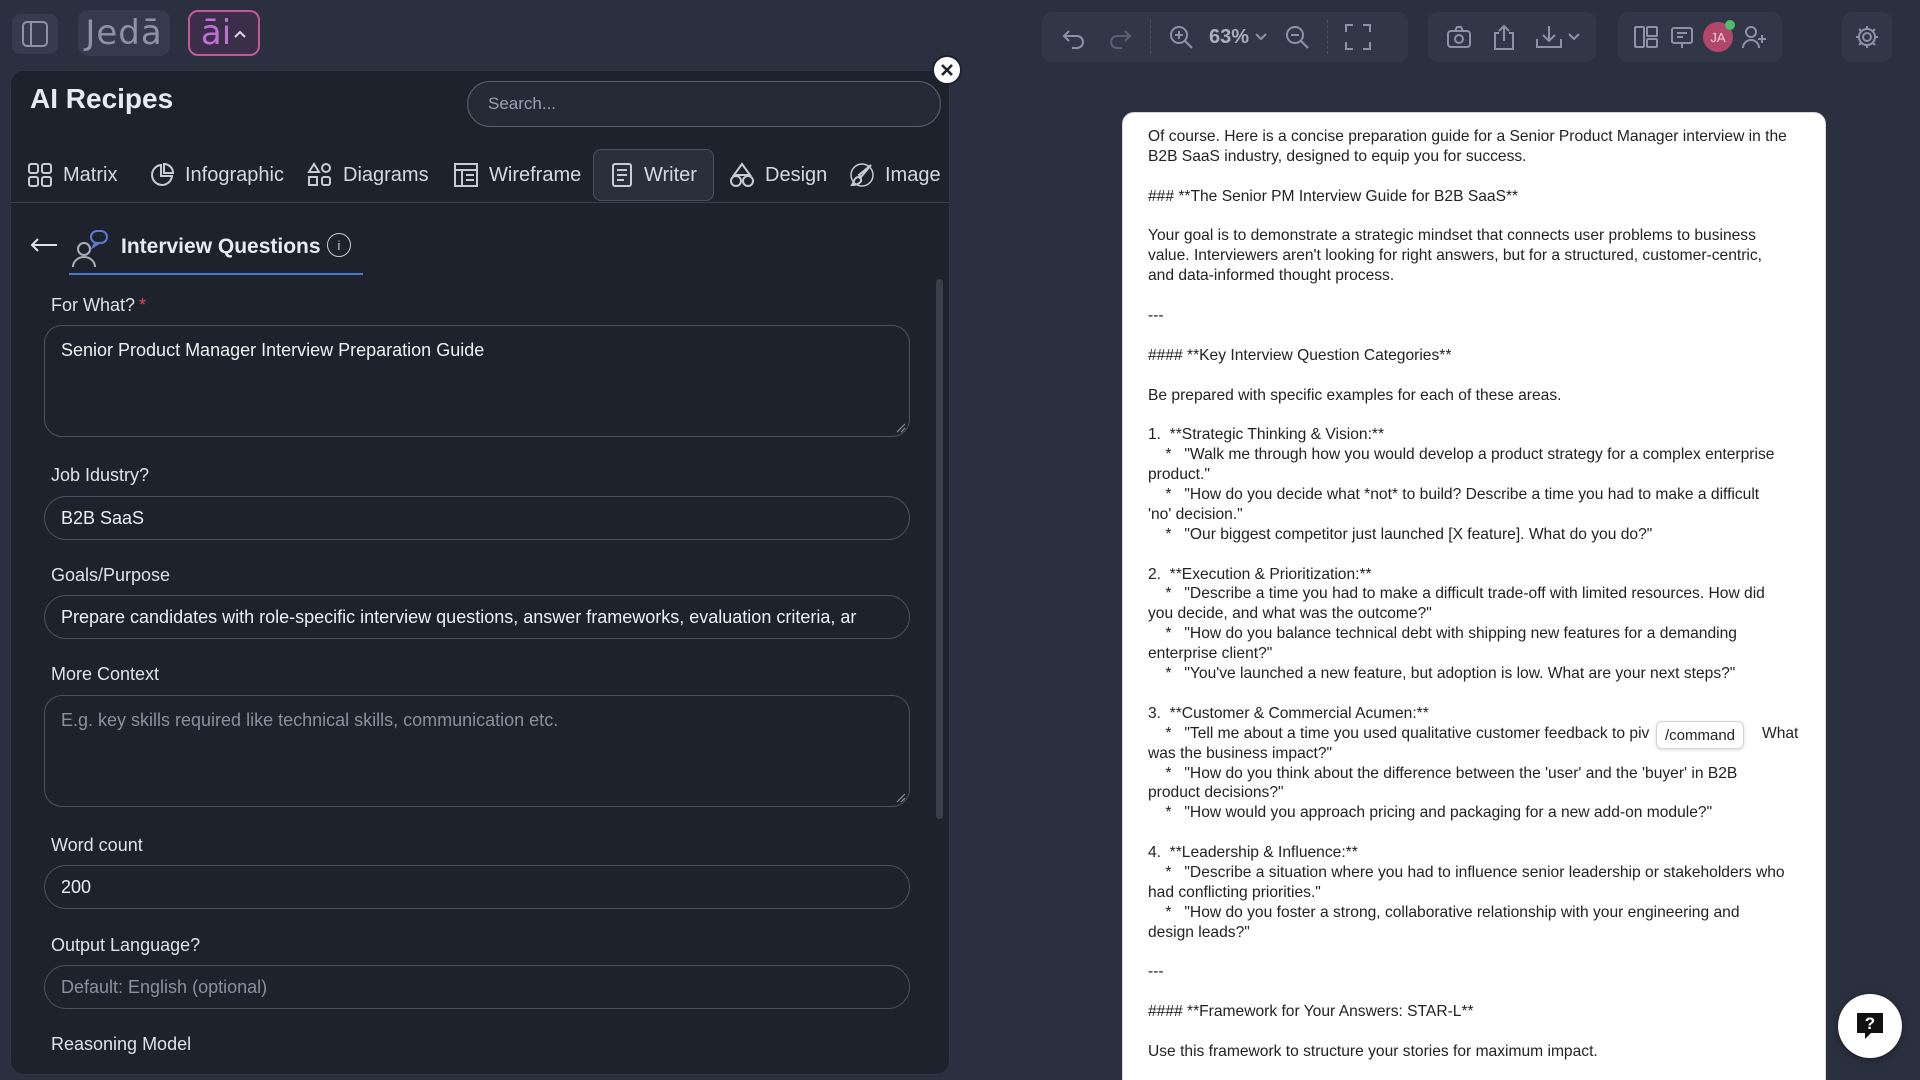 Image resolution: width=1920 pixels, height=1080 pixels. What do you see at coordinates (517, 175) in the screenshot?
I see `tab-wireframe: Wireframe` at bounding box center [517, 175].